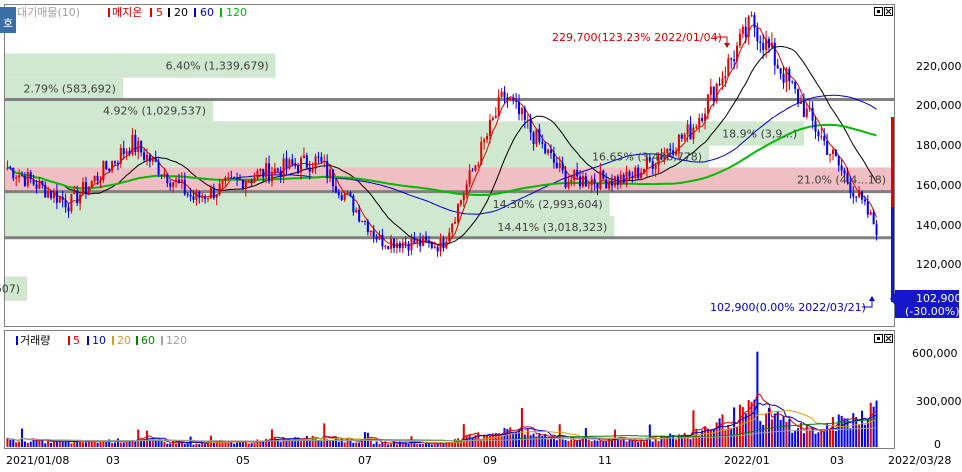  Describe the element at coordinates (181, 12) in the screenshot. I see `legend-ma-20: 20` at that location.